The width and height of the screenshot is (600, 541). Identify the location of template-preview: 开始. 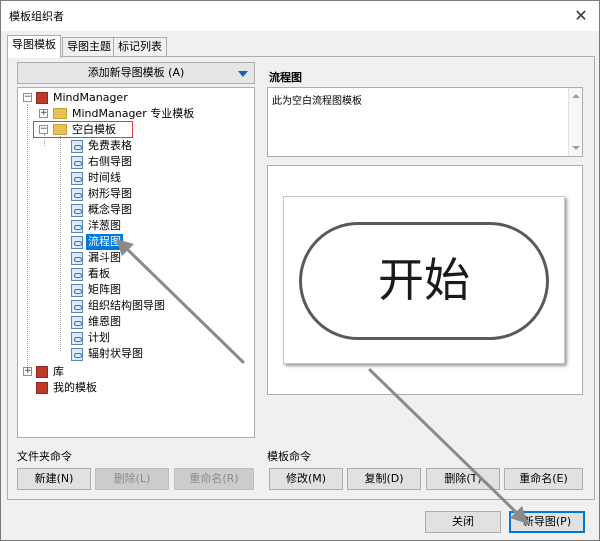
(424, 280).